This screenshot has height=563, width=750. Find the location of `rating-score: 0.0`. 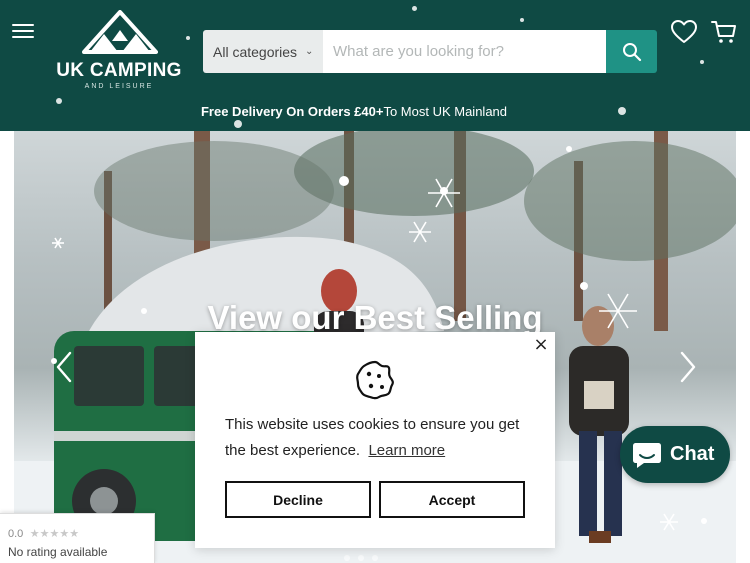

rating-score: 0.0 is located at coordinates (16, 534).